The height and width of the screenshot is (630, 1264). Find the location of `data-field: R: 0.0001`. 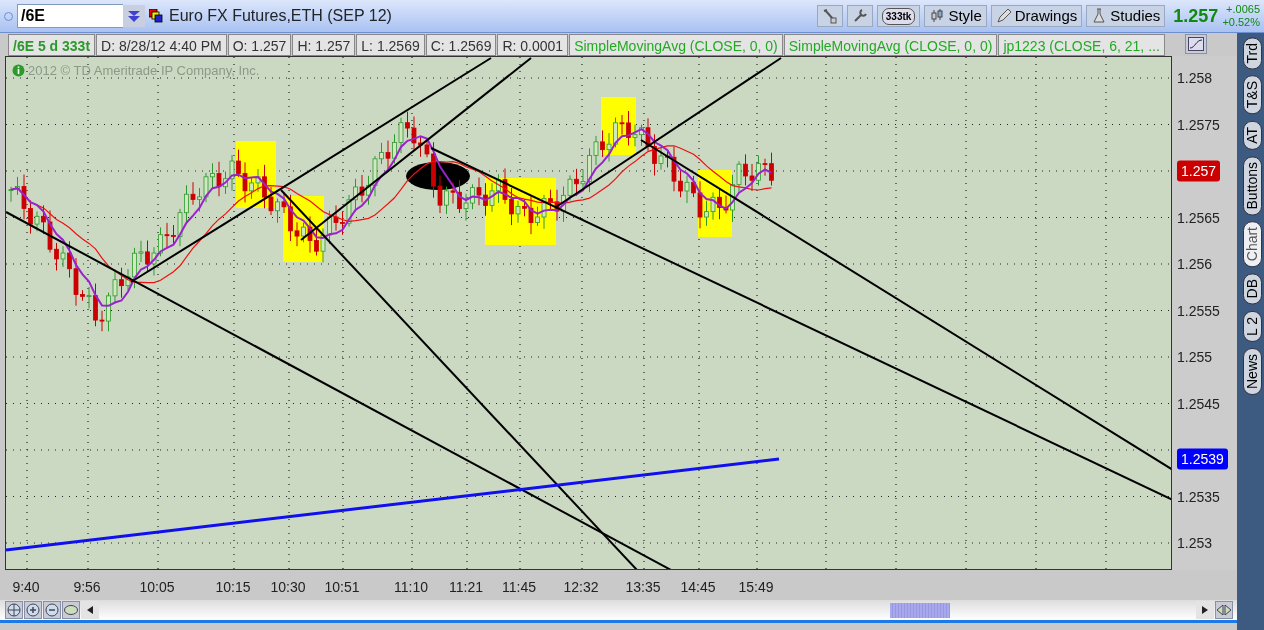

data-field: R: 0.0001 is located at coordinates (533, 45).